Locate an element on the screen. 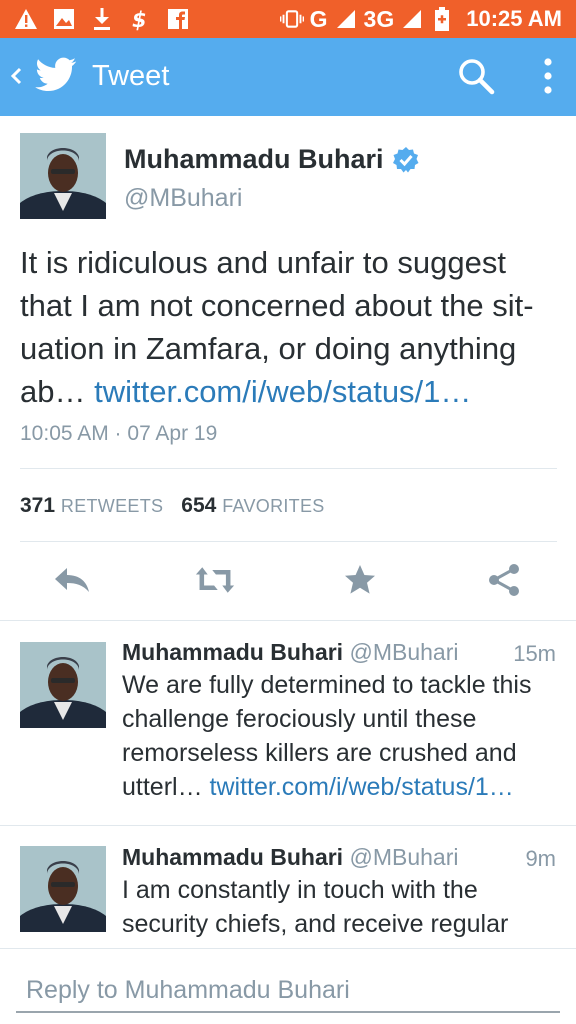  signal-3g-icon is located at coordinates (412, 19).